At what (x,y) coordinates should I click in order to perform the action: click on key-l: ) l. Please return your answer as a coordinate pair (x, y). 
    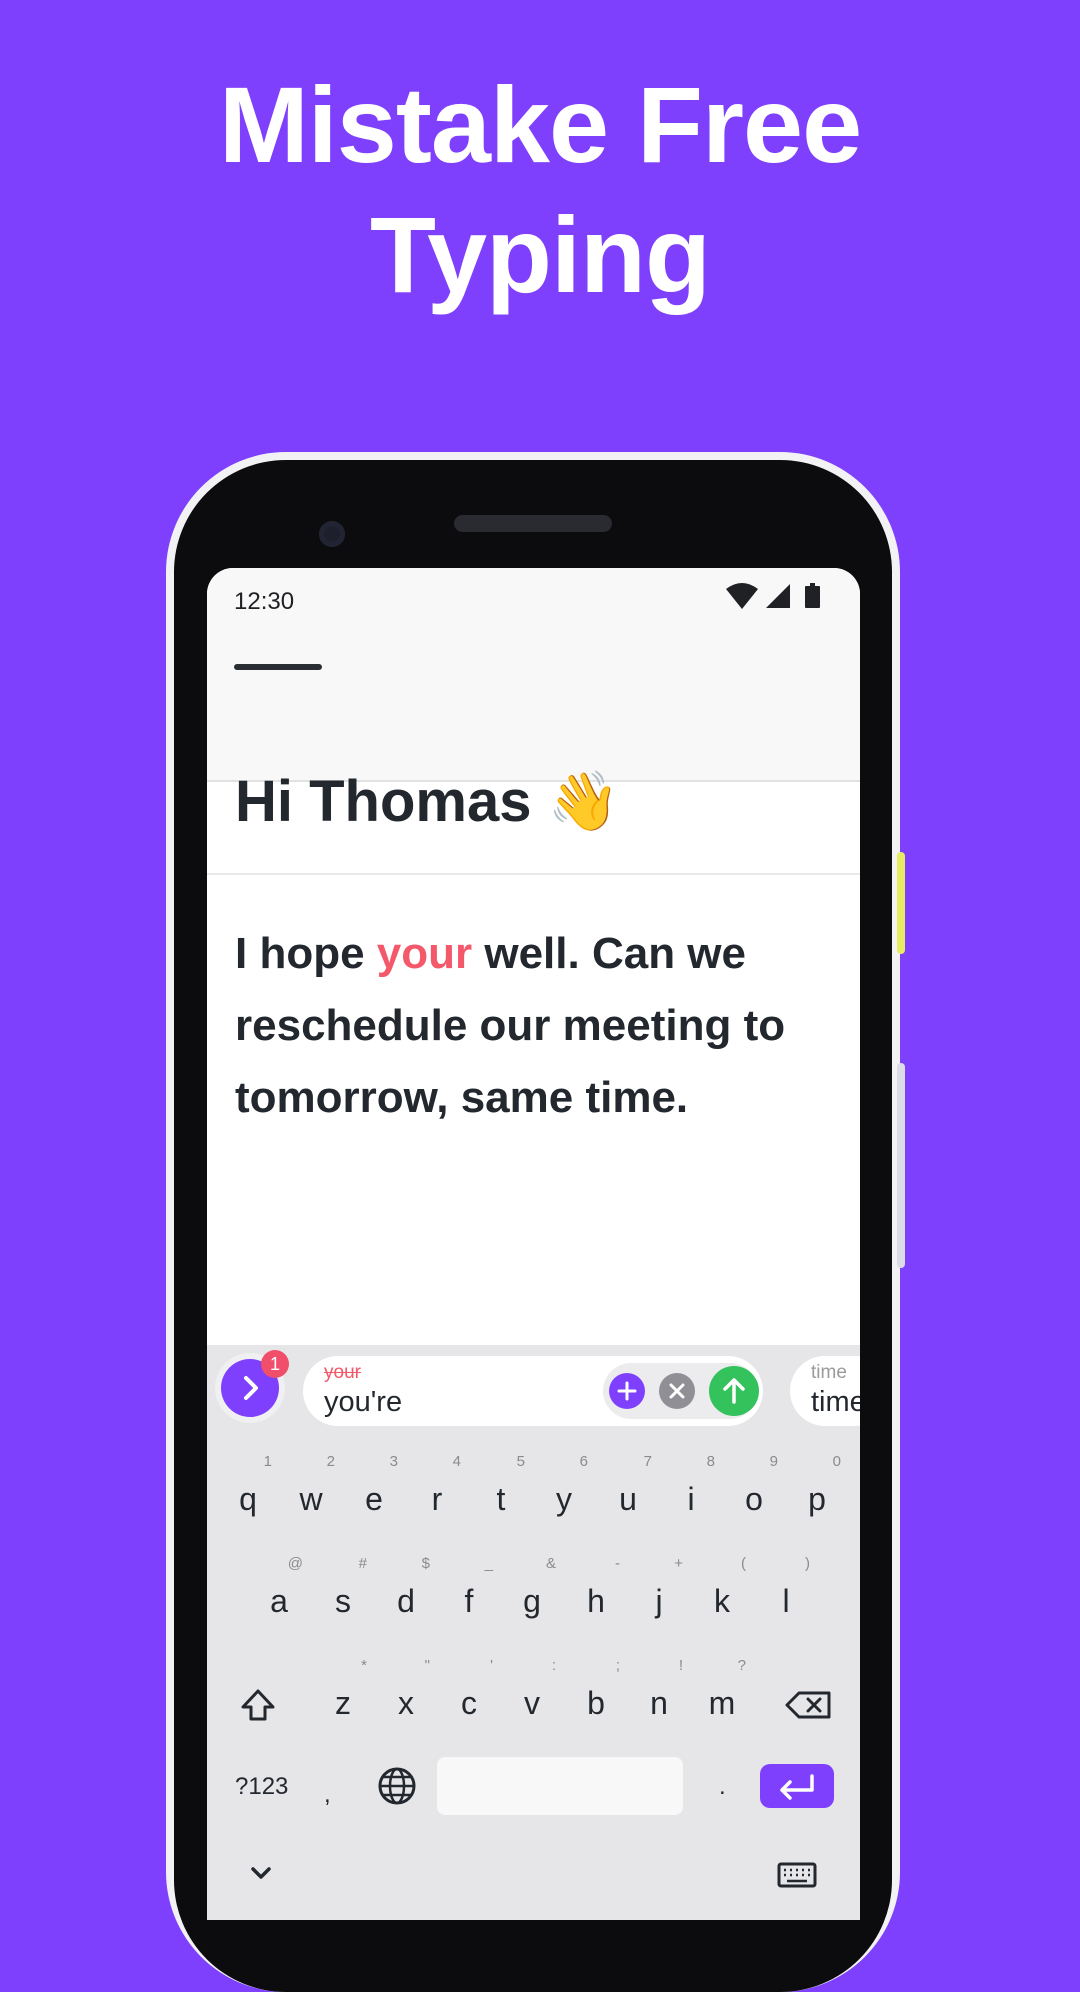
    Looking at the image, I should click on (786, 1600).